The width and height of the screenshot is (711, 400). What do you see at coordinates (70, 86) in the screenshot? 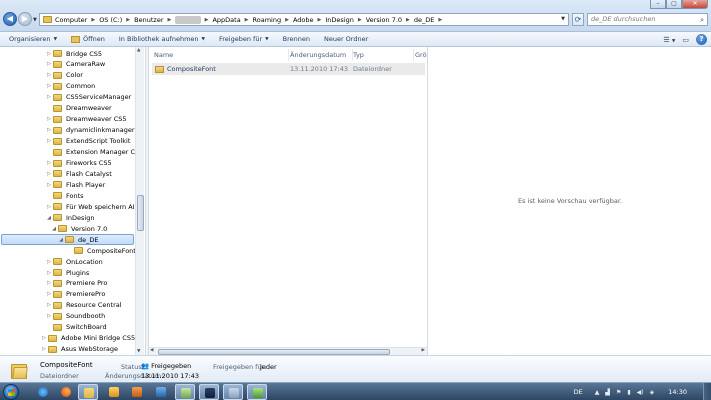
I see `tree-item: ▷ Common` at bounding box center [70, 86].